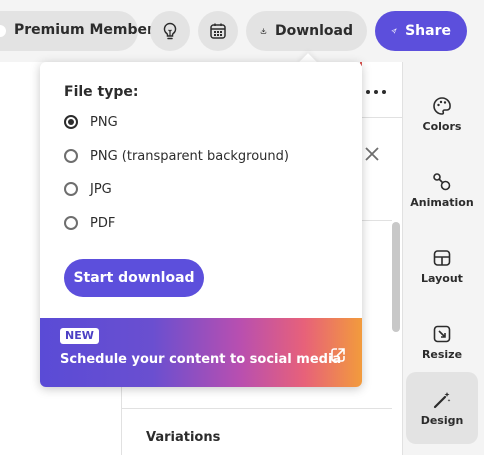 The width and height of the screenshot is (484, 455). I want to click on start-download-button: Start download, so click(134, 278).